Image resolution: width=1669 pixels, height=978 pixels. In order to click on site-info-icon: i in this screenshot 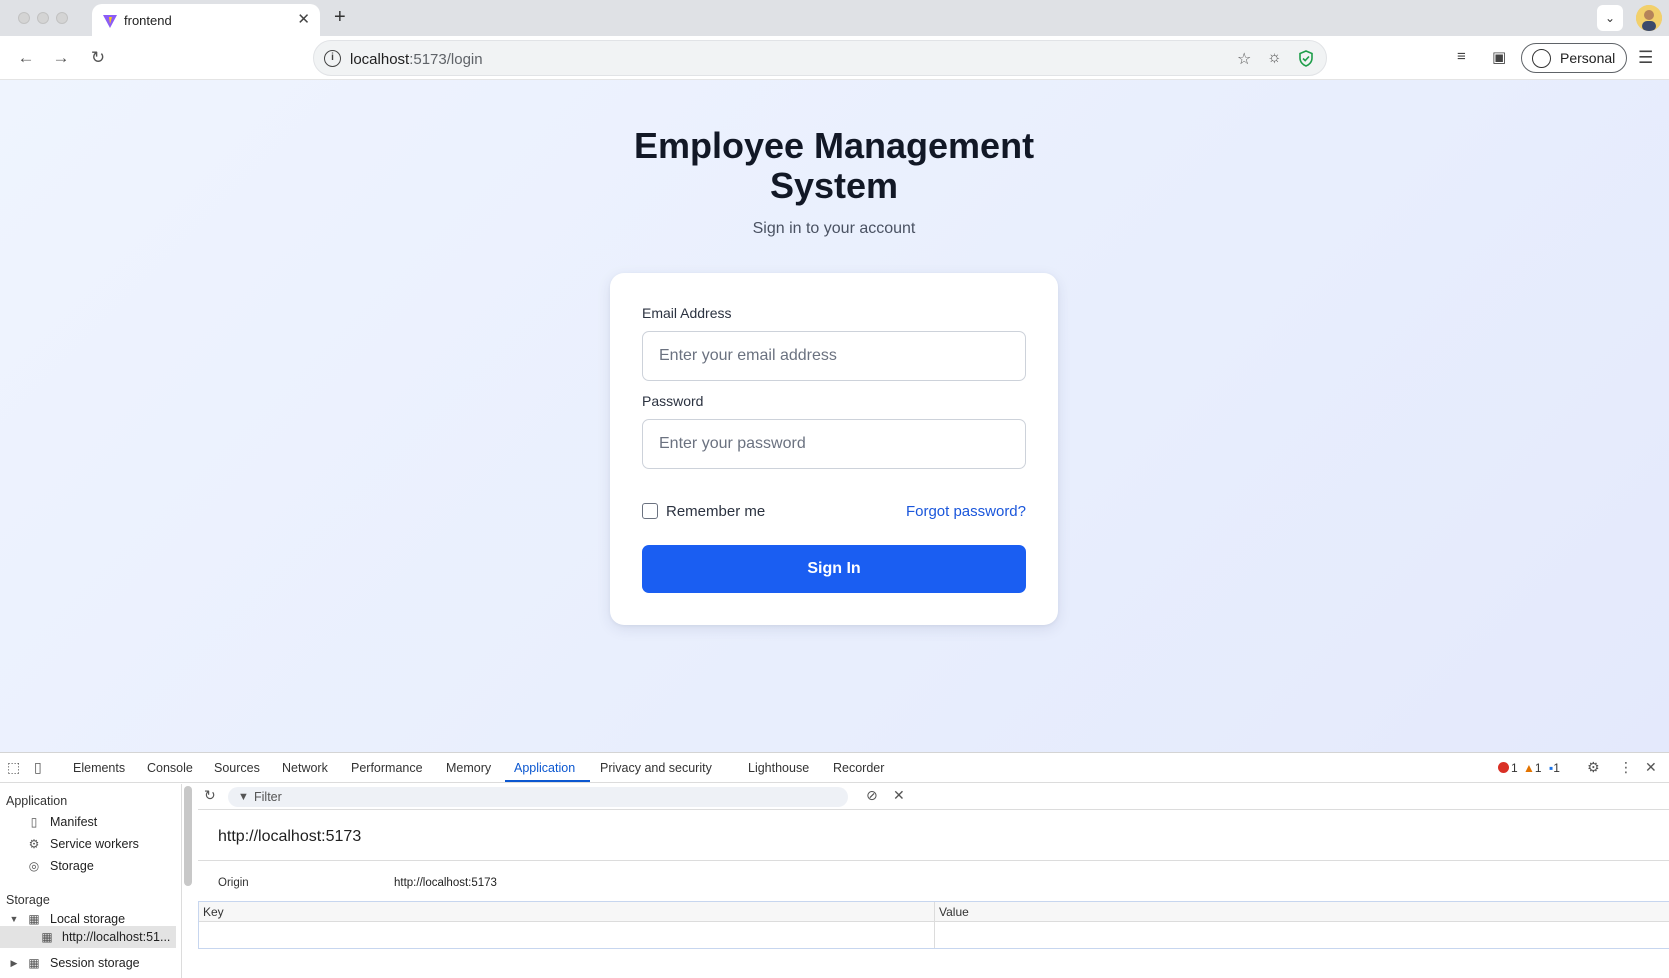, I will do `click(332, 58)`.